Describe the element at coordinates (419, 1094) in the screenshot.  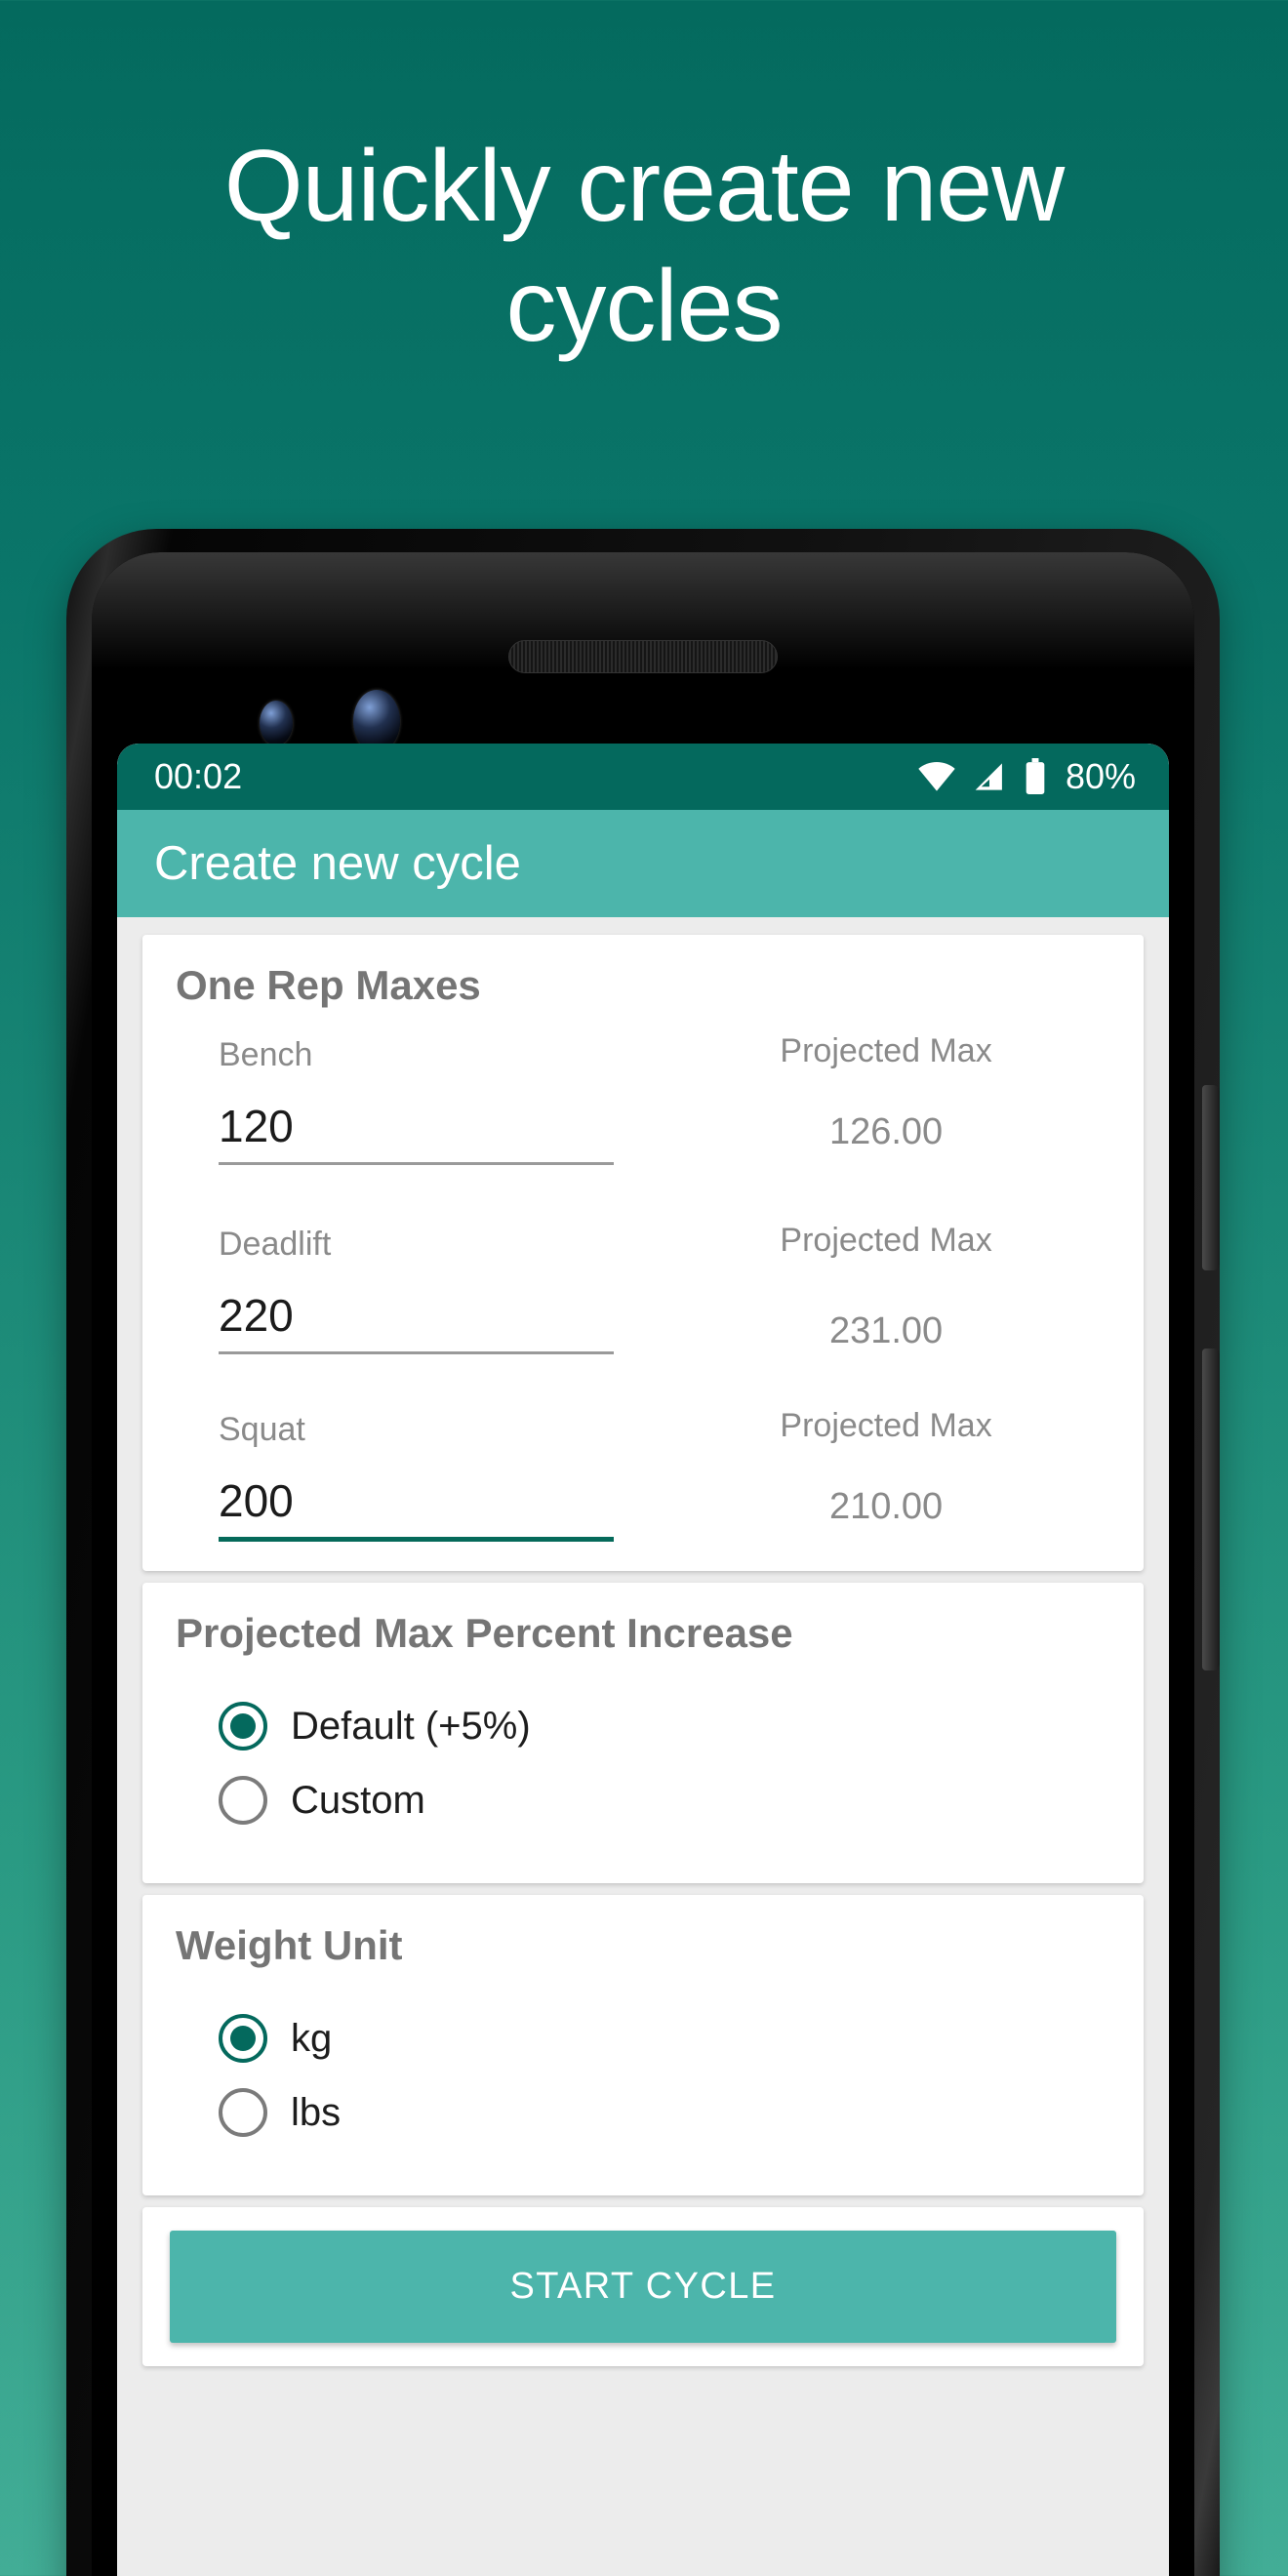
I see `bench-field-group: Bench 120` at that location.